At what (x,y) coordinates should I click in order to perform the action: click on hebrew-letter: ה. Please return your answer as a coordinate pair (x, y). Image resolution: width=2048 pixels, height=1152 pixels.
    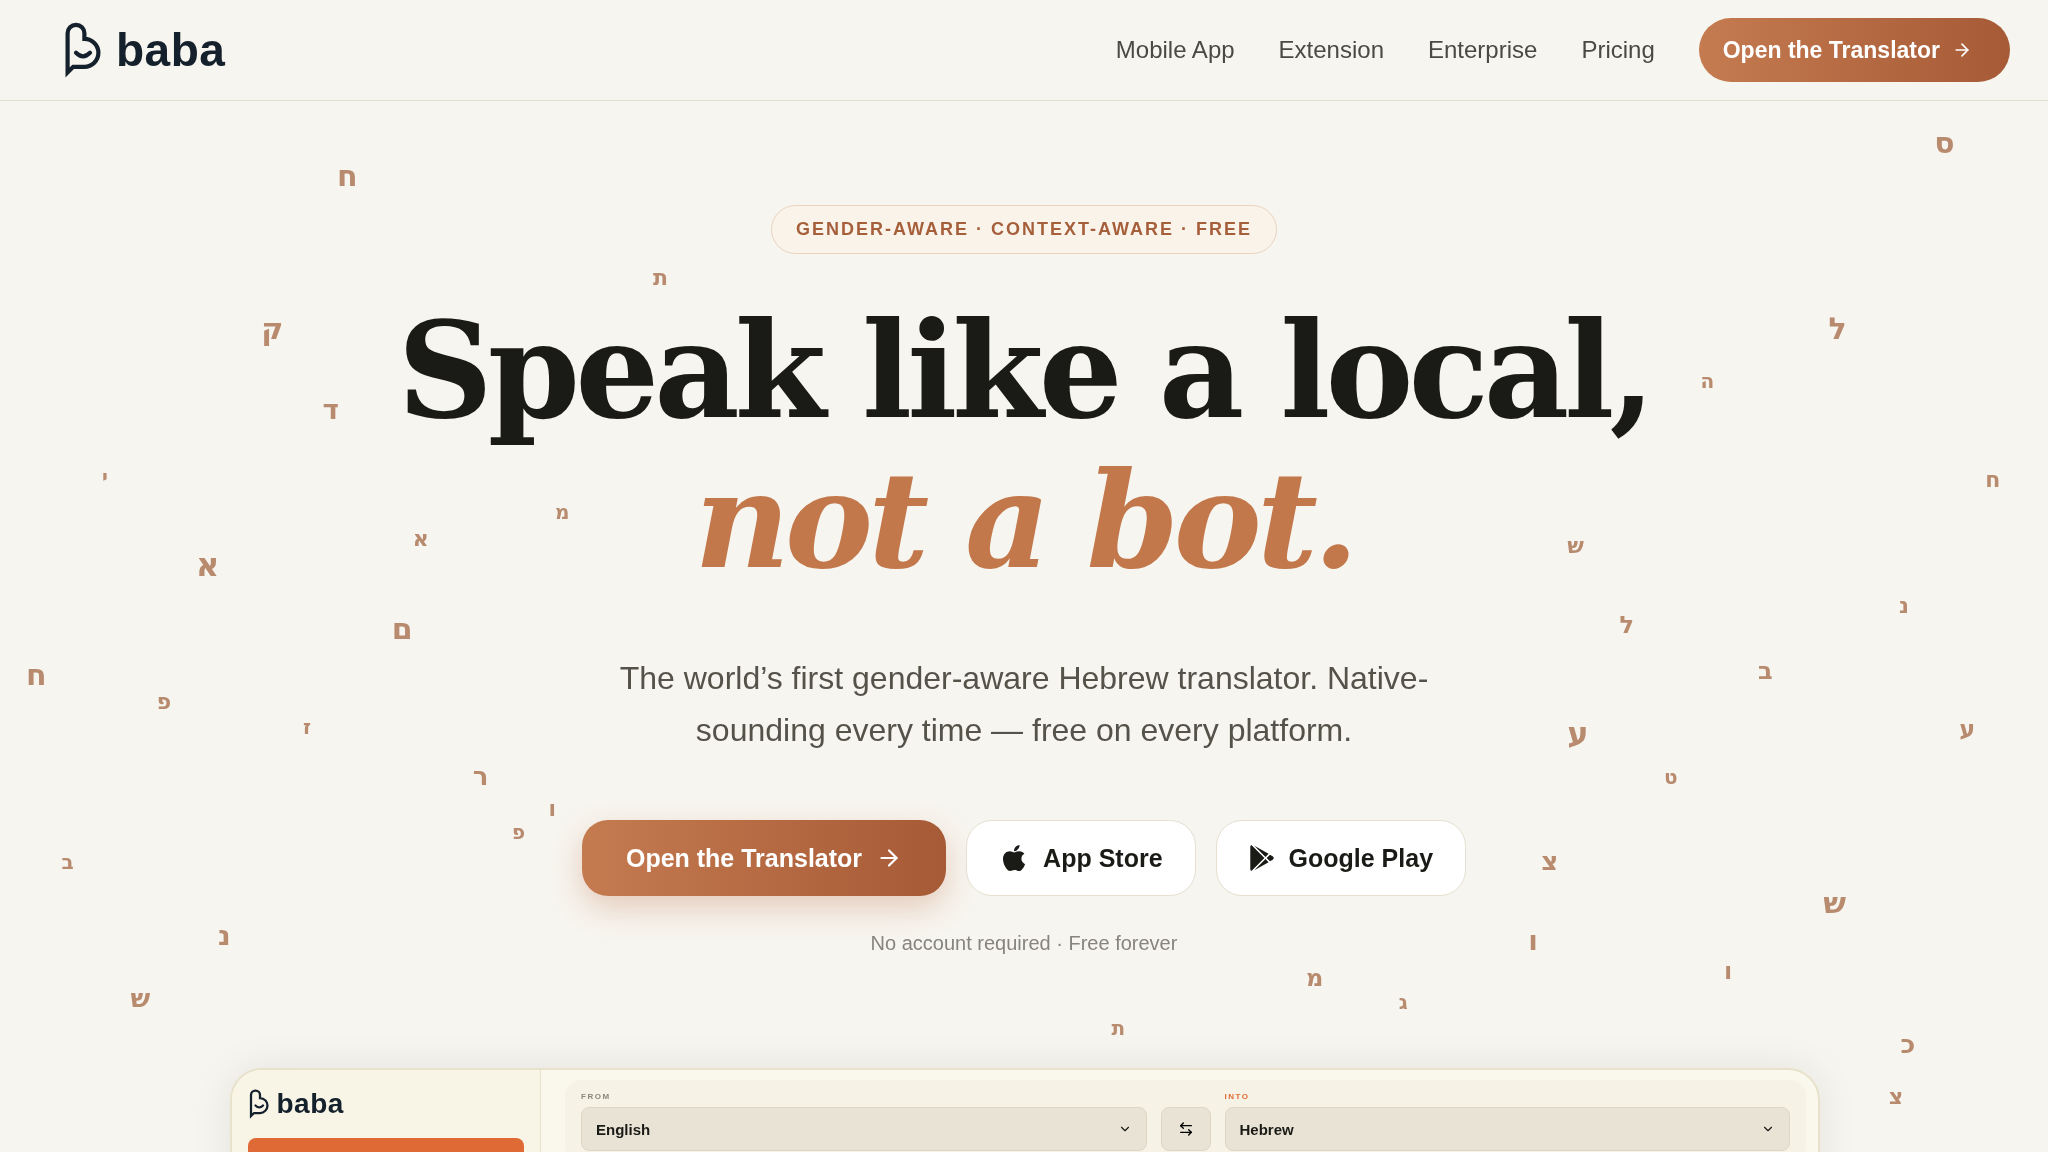
    Looking at the image, I should click on (1707, 381).